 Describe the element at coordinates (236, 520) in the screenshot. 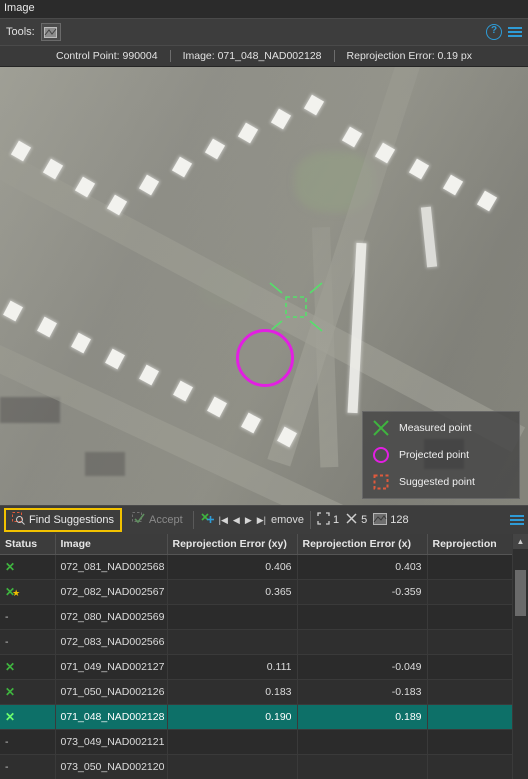

I see `nav-prev-button: ◀` at that location.